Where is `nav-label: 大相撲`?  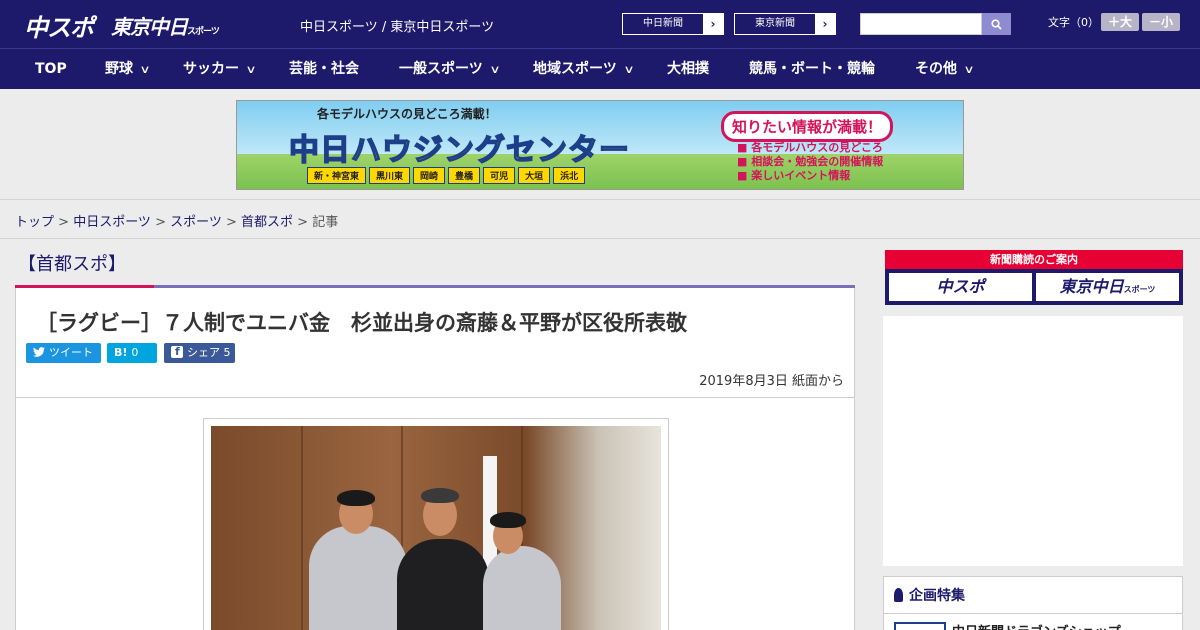
nav-label: 大相撲 is located at coordinates (688, 69).